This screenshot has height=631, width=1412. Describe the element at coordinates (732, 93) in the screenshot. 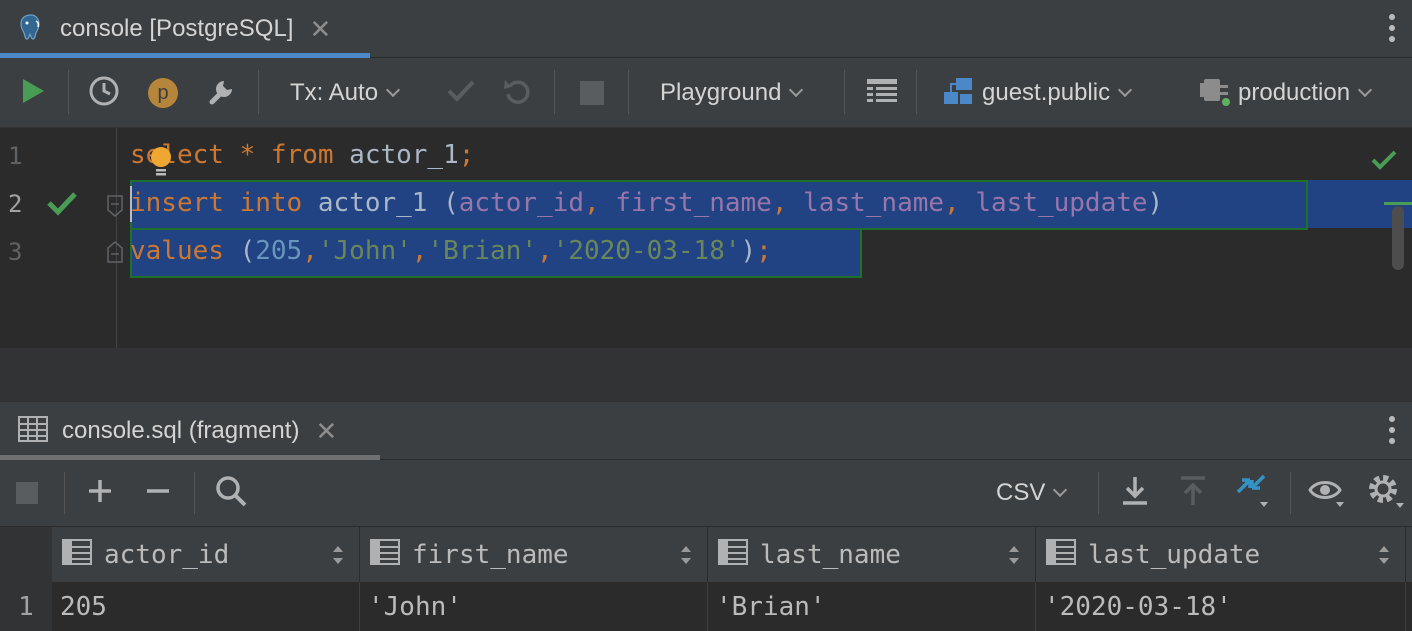

I see `mode-dropdown: Playground` at that location.